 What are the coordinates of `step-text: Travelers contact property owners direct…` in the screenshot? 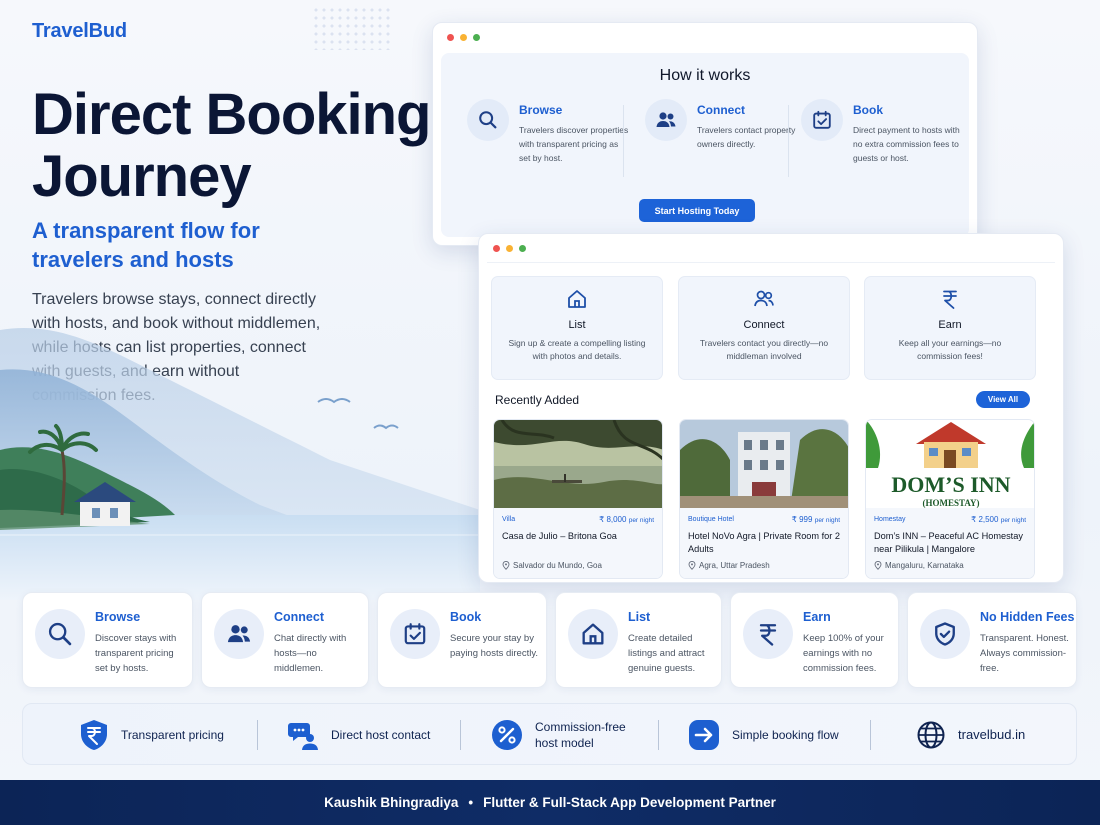 It's located at (746, 137).